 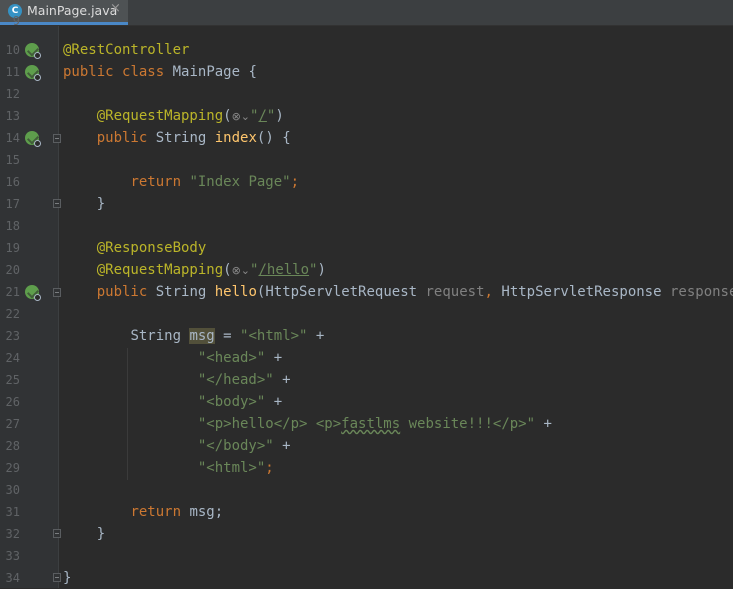 I want to click on line-number: 13, so click(x=12, y=116).